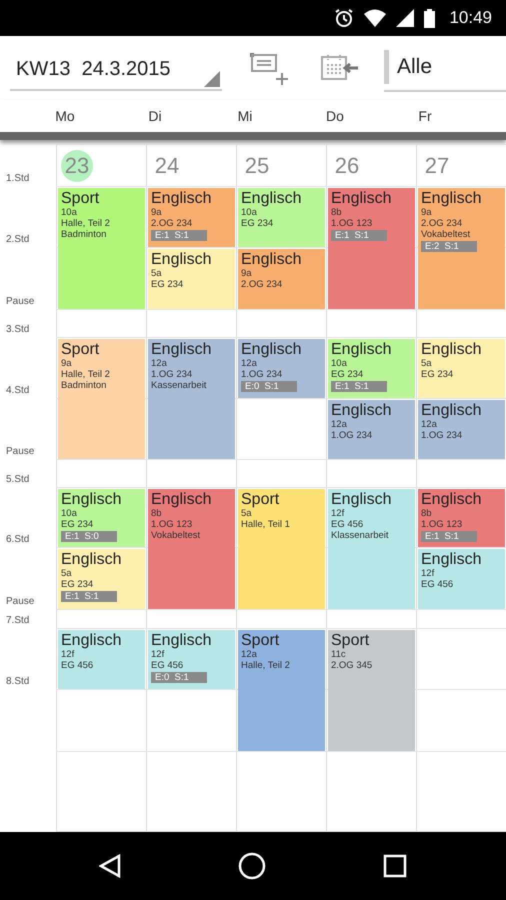 The image size is (506, 900). Describe the element at coordinates (461, 248) in the screenshot. I see `lesson-card: Englisch 9a 2.OG 234 Vokabeltest E:2 S:1` at that location.